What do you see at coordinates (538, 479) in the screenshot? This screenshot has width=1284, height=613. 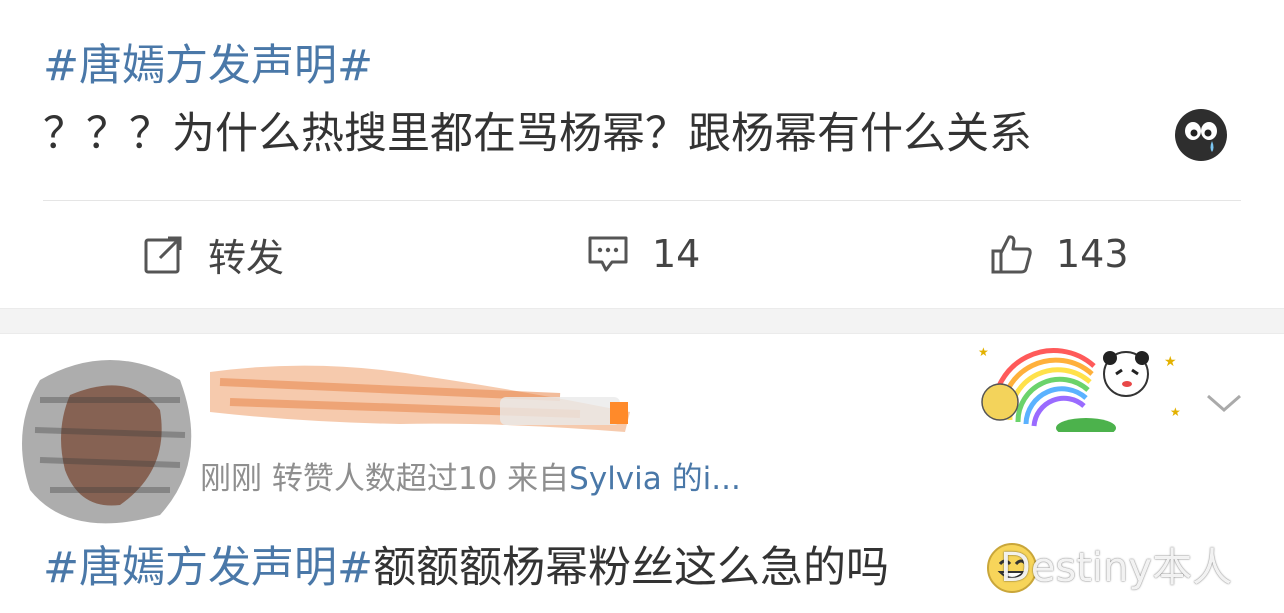 I see `post2-from: 来自` at bounding box center [538, 479].